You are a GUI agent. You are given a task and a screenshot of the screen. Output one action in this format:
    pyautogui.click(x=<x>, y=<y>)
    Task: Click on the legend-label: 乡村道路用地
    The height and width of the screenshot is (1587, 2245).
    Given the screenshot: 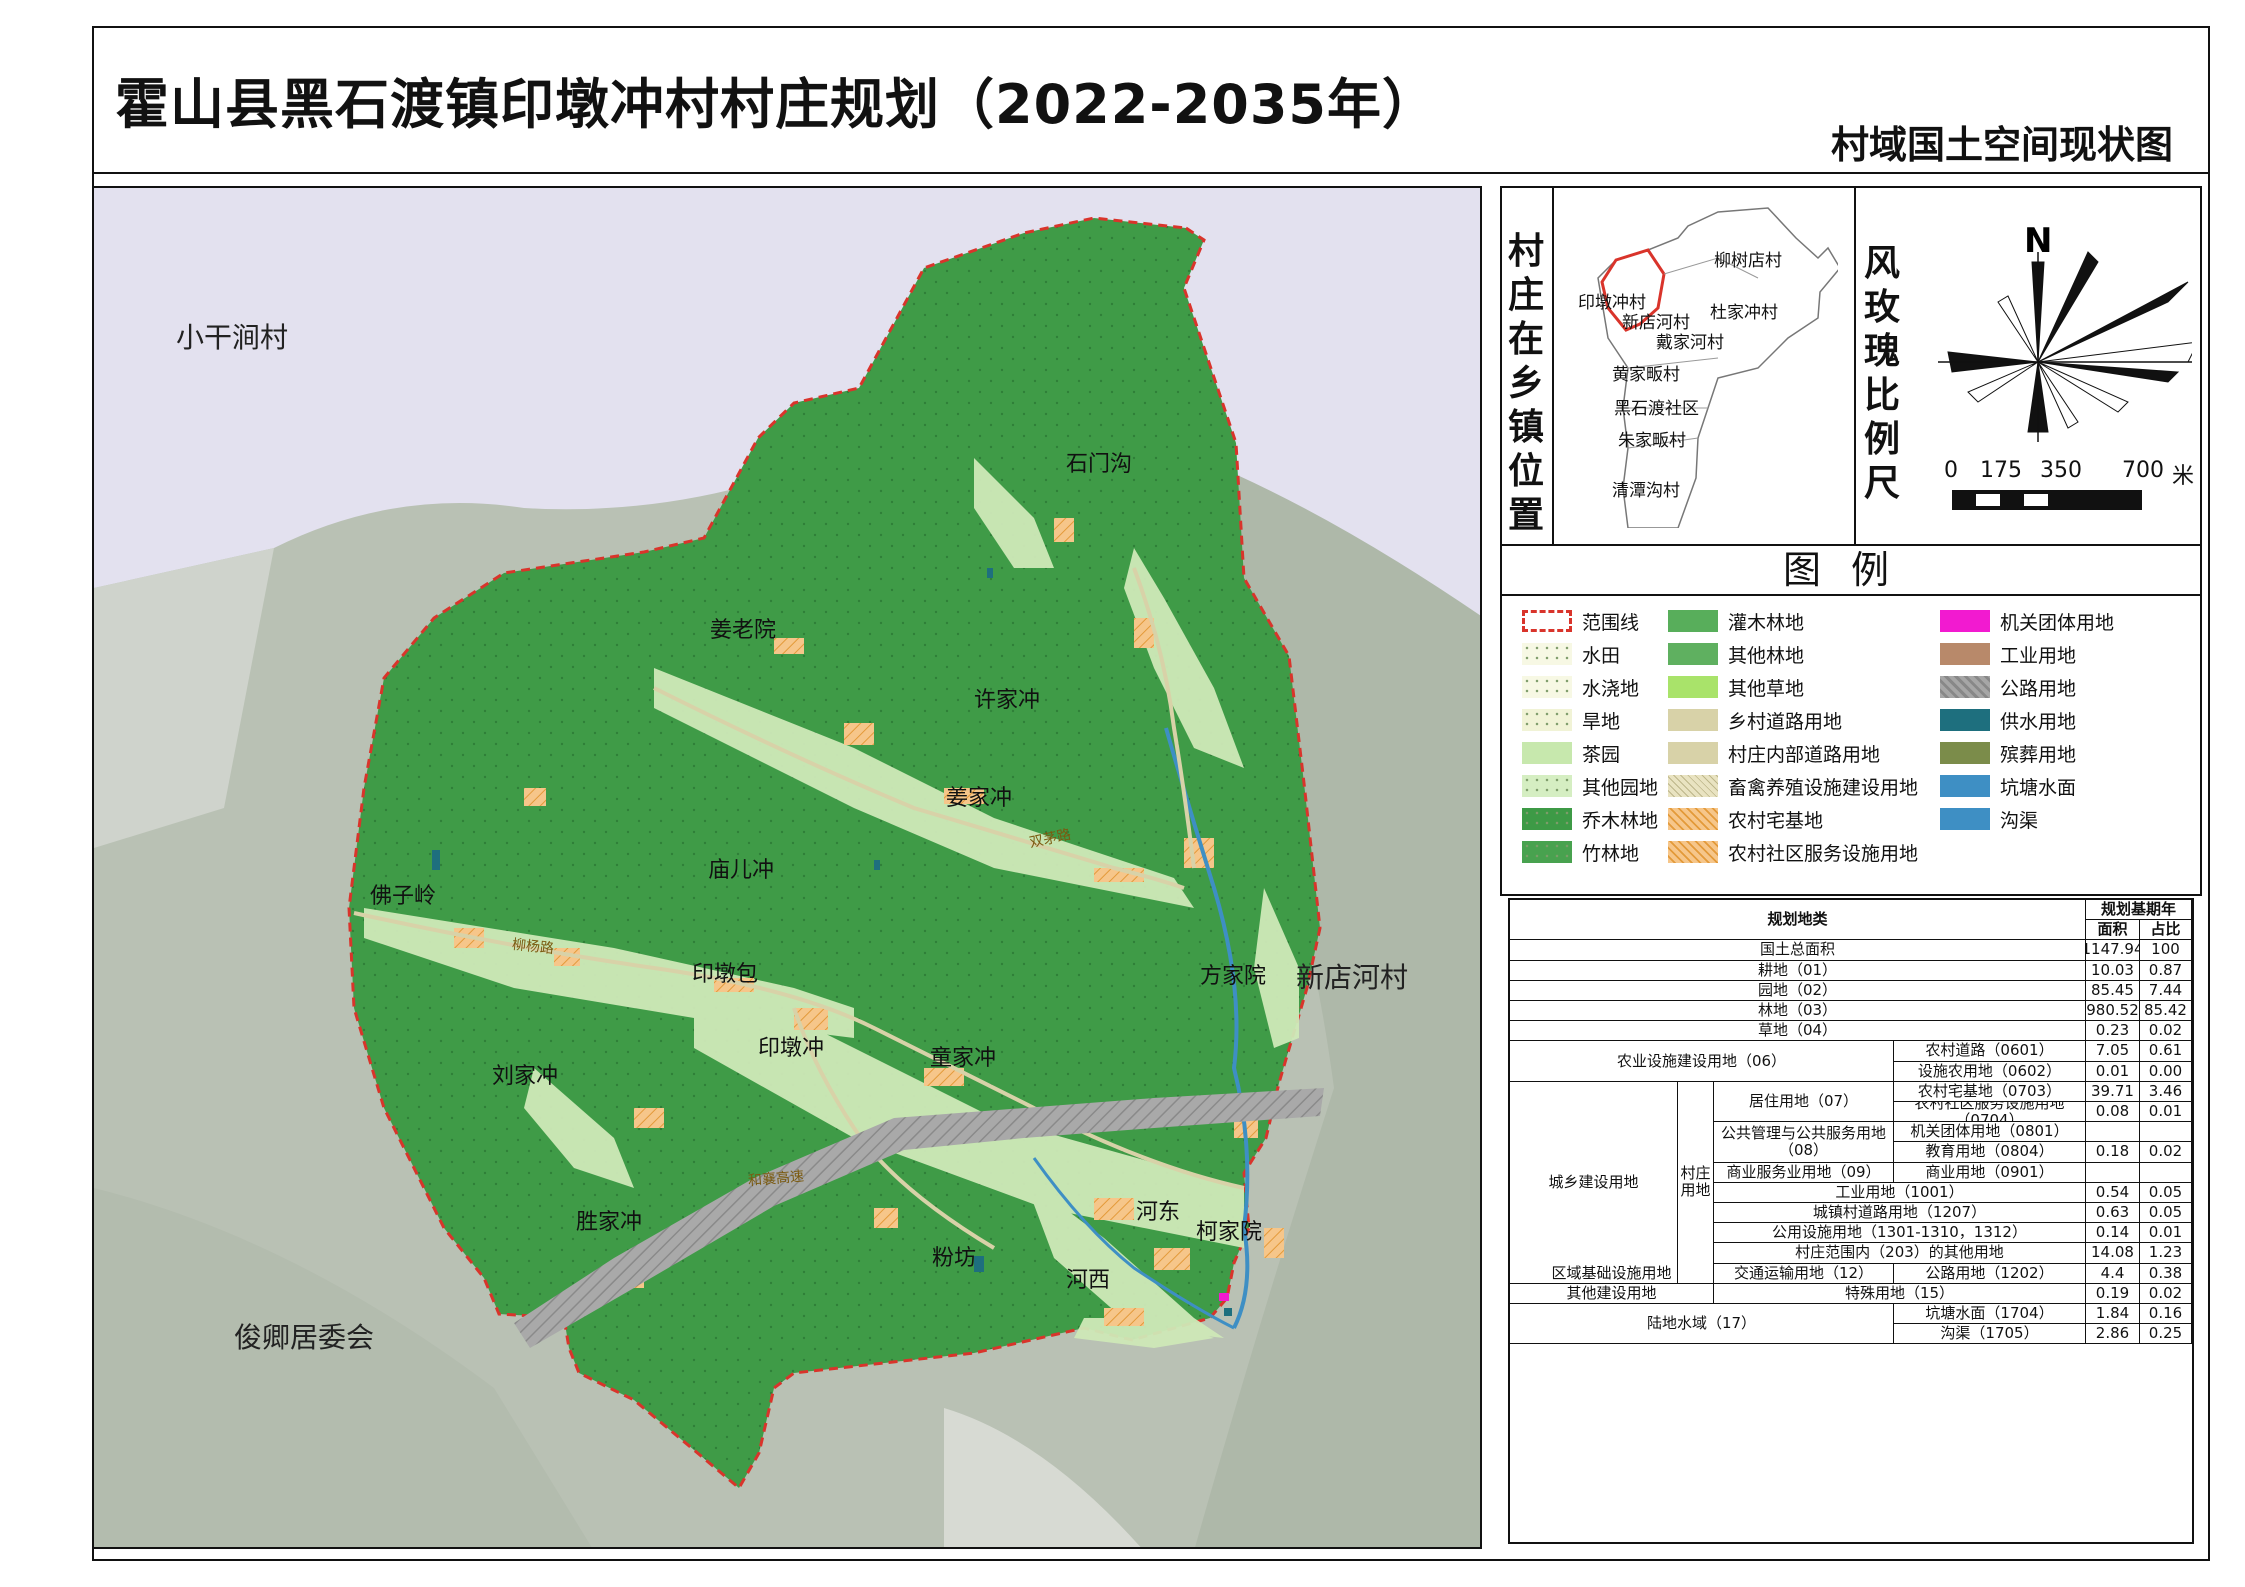 What is the action you would take?
    pyautogui.click(x=1785, y=721)
    